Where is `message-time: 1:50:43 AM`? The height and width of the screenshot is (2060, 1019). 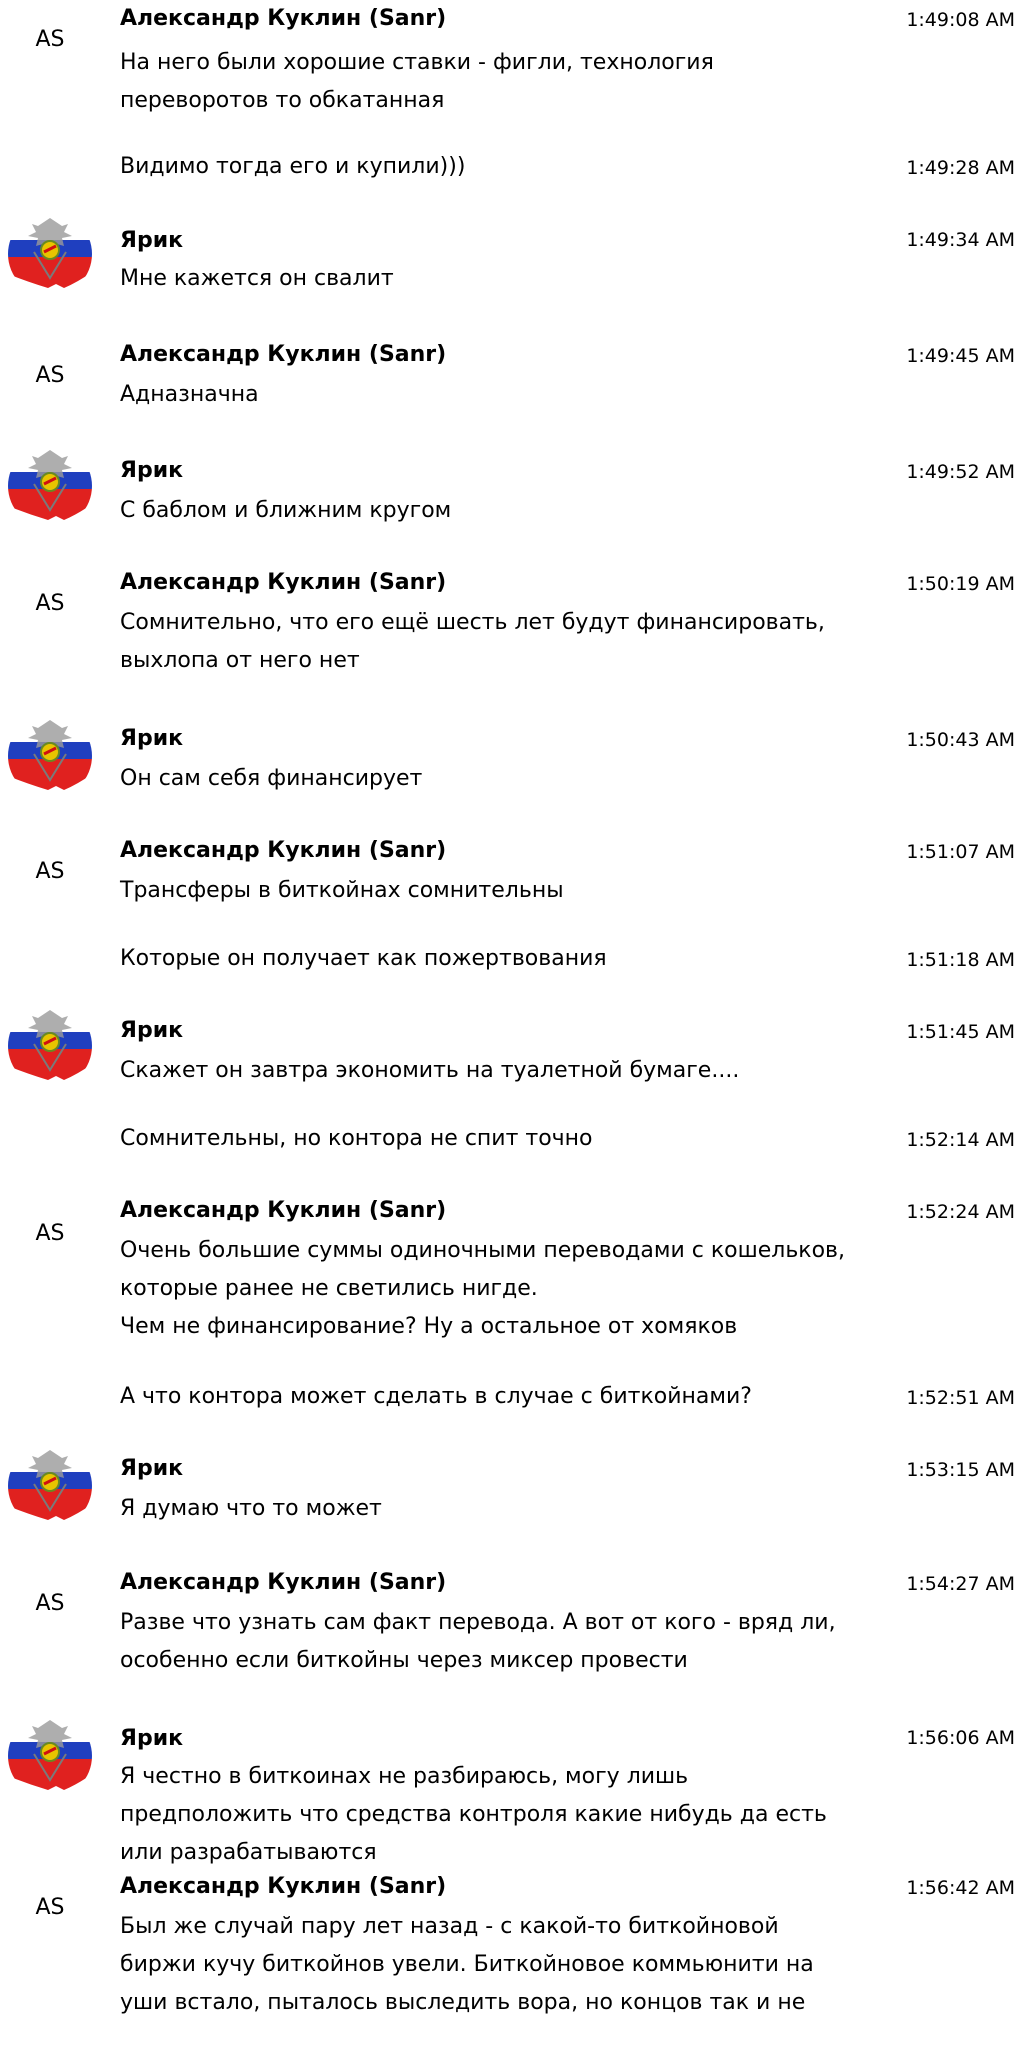
message-time: 1:50:43 AM is located at coordinates (960, 740).